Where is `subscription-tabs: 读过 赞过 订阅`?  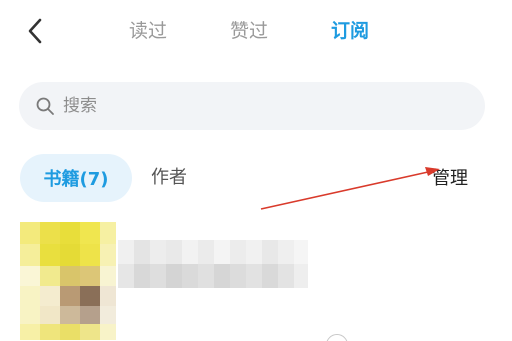
subscription-tabs: 读过 赞过 订阅 is located at coordinates (256, 31).